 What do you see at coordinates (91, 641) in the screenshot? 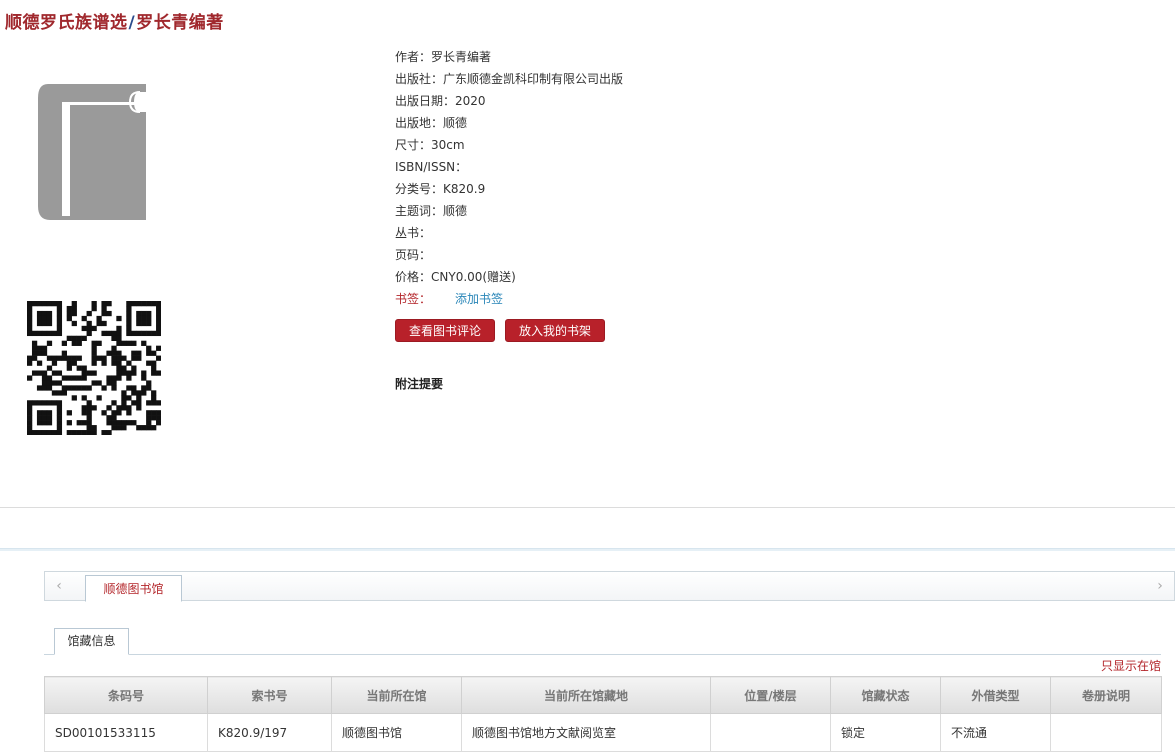
I see `tab-holdings-info: 馆藏信息` at bounding box center [91, 641].